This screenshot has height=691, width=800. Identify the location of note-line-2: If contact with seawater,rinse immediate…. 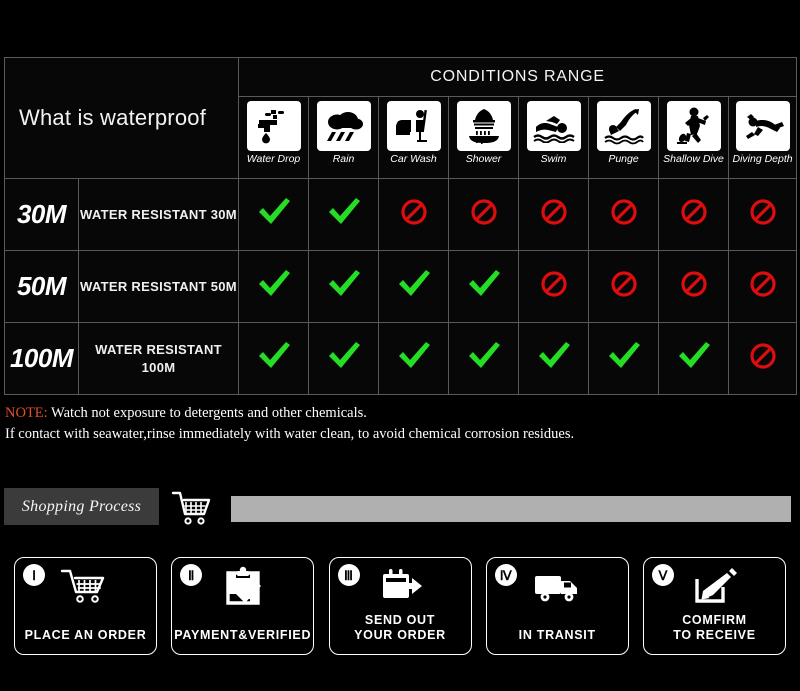
(290, 434).